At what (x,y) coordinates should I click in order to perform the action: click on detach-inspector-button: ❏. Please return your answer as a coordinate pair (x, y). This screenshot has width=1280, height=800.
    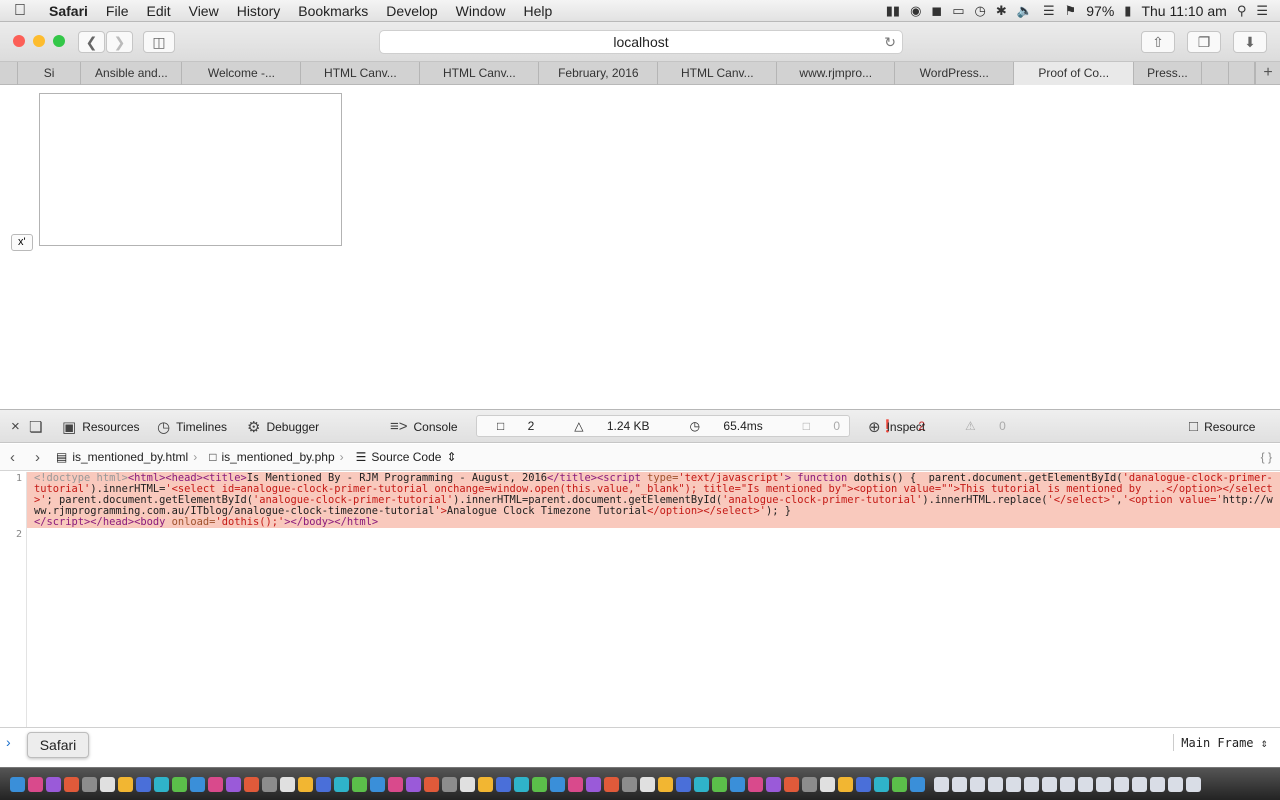
    Looking at the image, I should click on (35, 426).